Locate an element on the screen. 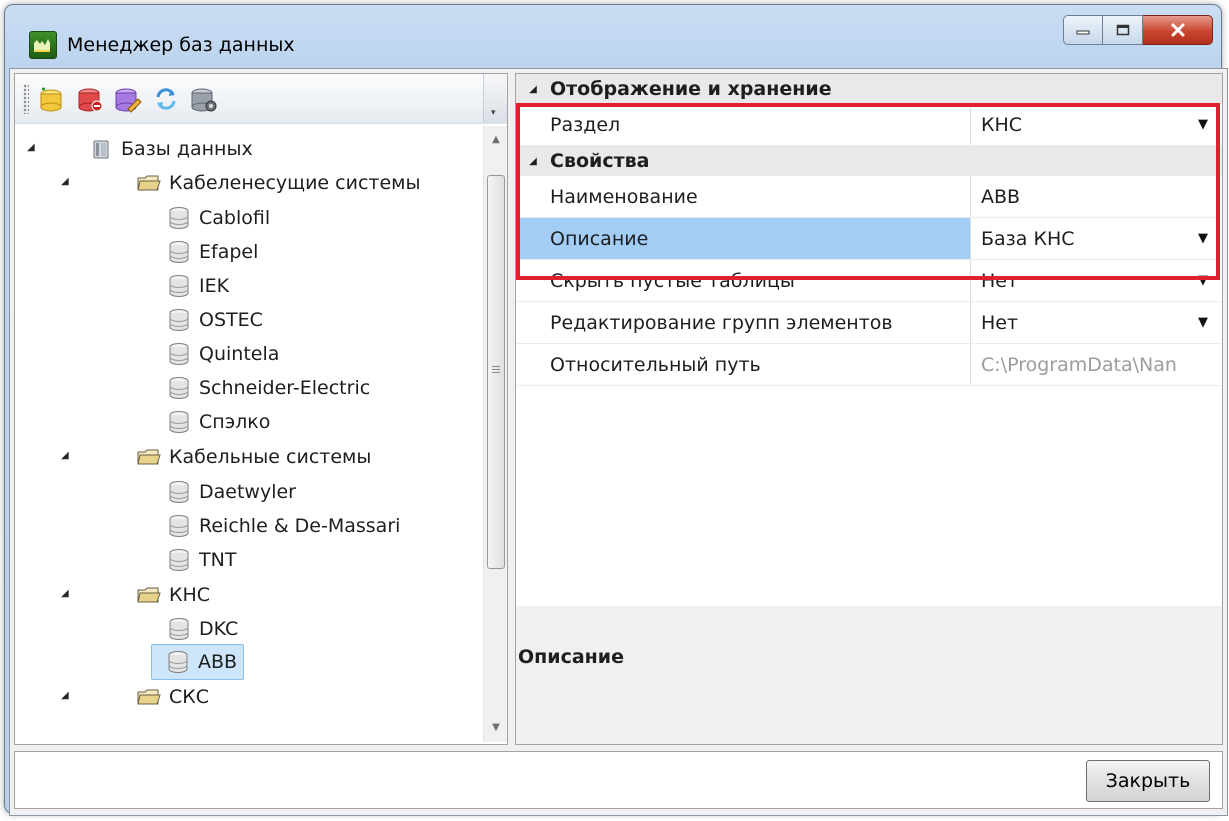 The width and height of the screenshot is (1229, 821). title-bar: Менеджер баз данных is located at coordinates (162, 45).